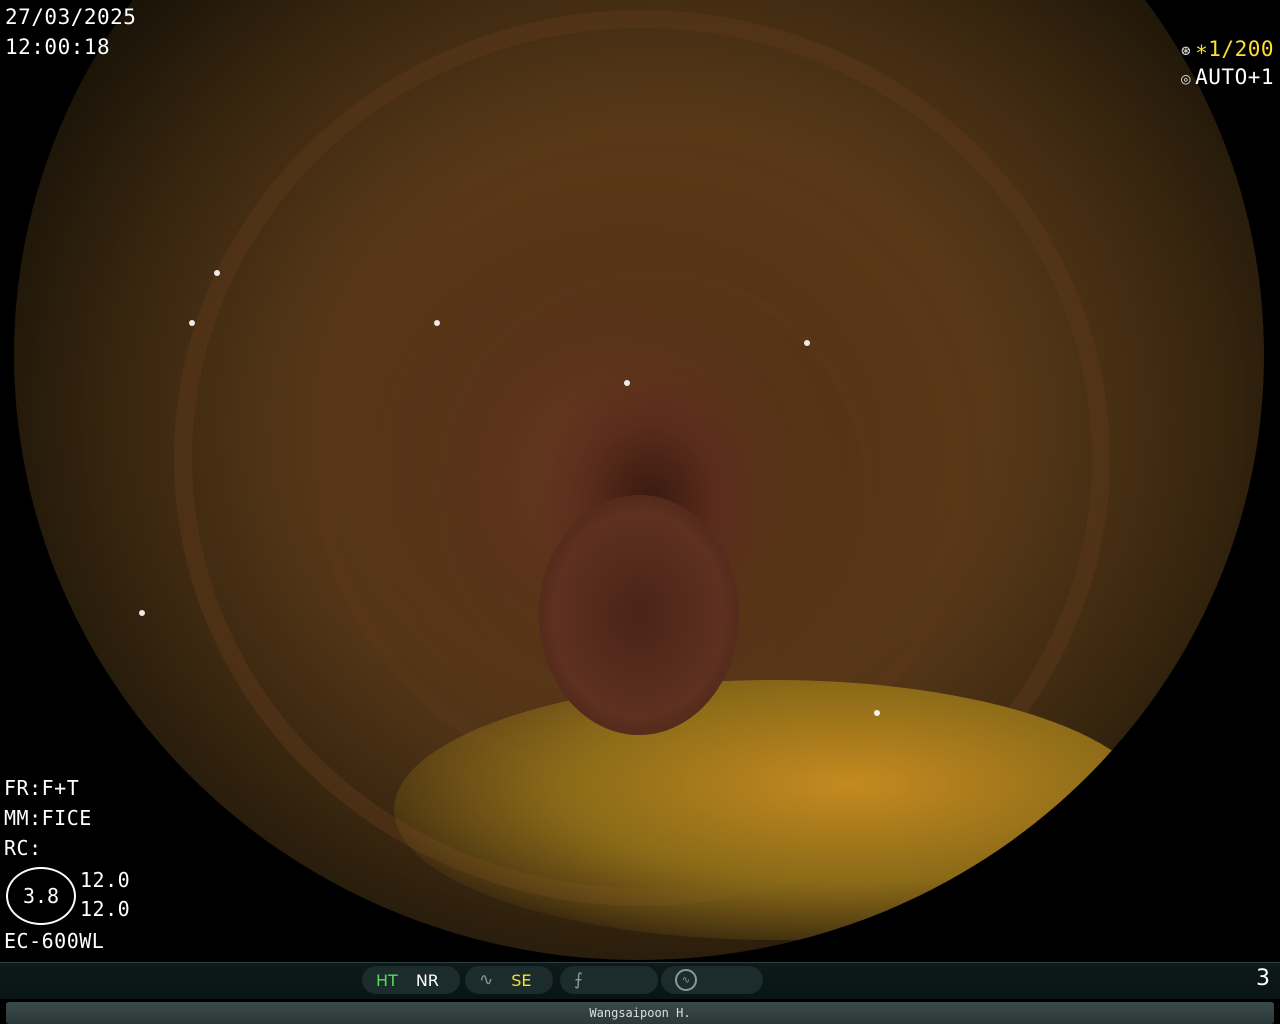  What do you see at coordinates (387, 980) in the screenshot?
I see `ht-indicator: HT` at bounding box center [387, 980].